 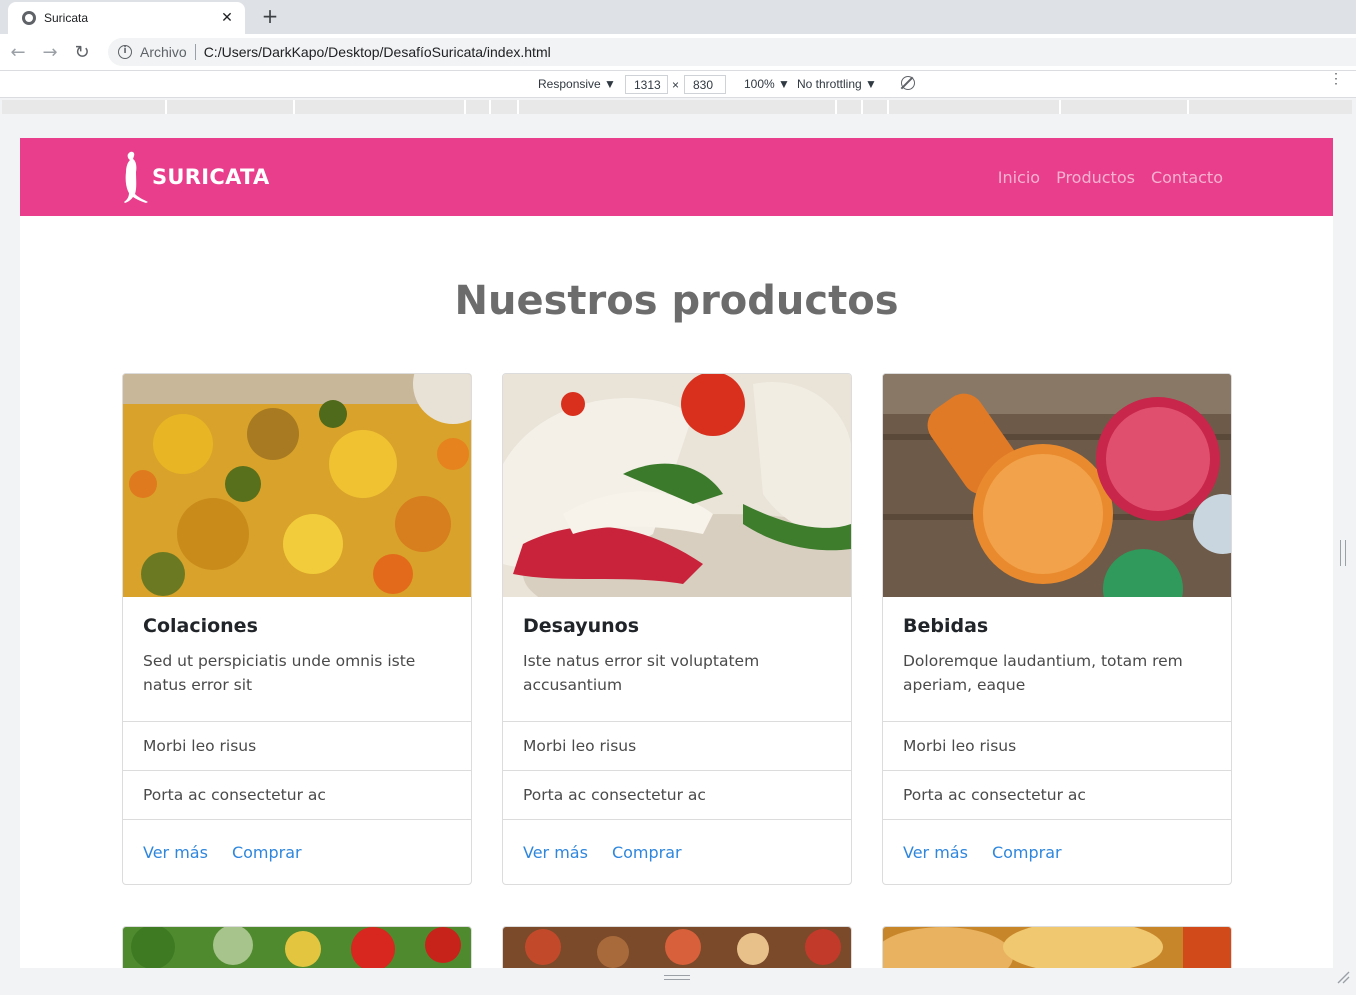 I want to click on site-navbar: SURICATA Inicio Productos Contacto, so click(x=676, y=177).